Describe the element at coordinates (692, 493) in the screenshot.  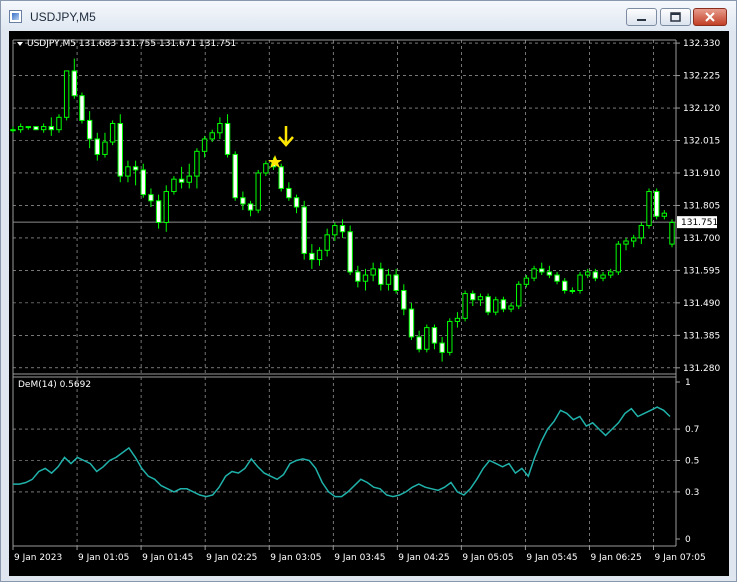
I see `indicator-tick-label: 0.3` at that location.